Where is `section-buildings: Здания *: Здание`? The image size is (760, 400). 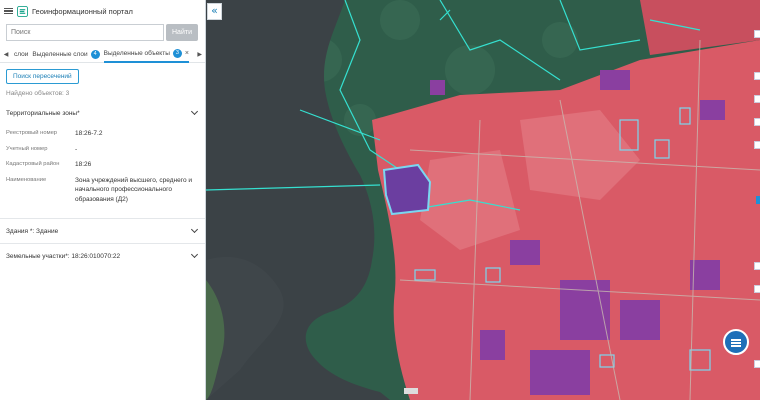
section-buildings: Здания *: Здание is located at coordinates (102, 231).